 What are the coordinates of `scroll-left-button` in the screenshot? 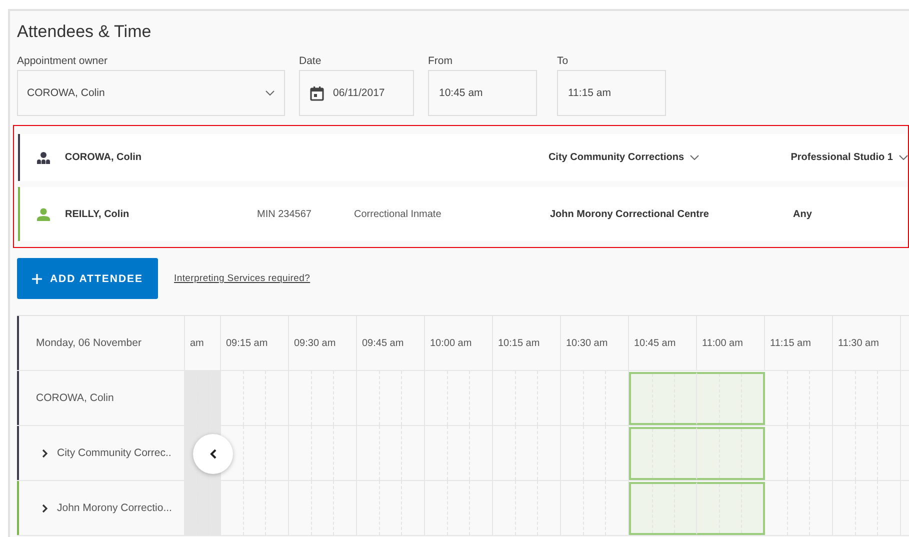 It's located at (213, 454).